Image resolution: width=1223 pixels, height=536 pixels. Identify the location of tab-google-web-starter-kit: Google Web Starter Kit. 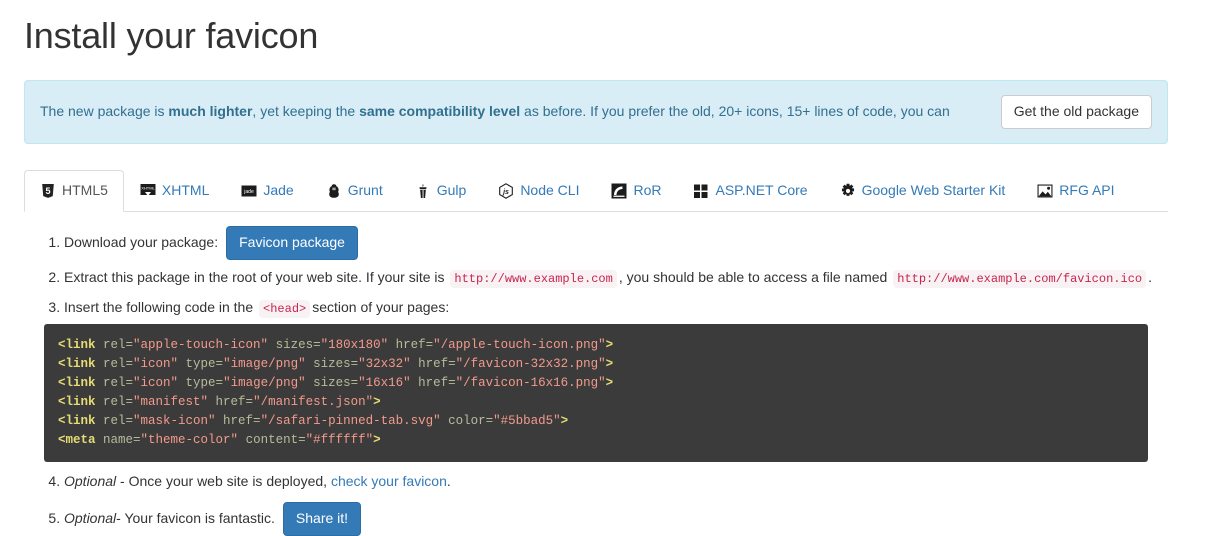
(923, 191).